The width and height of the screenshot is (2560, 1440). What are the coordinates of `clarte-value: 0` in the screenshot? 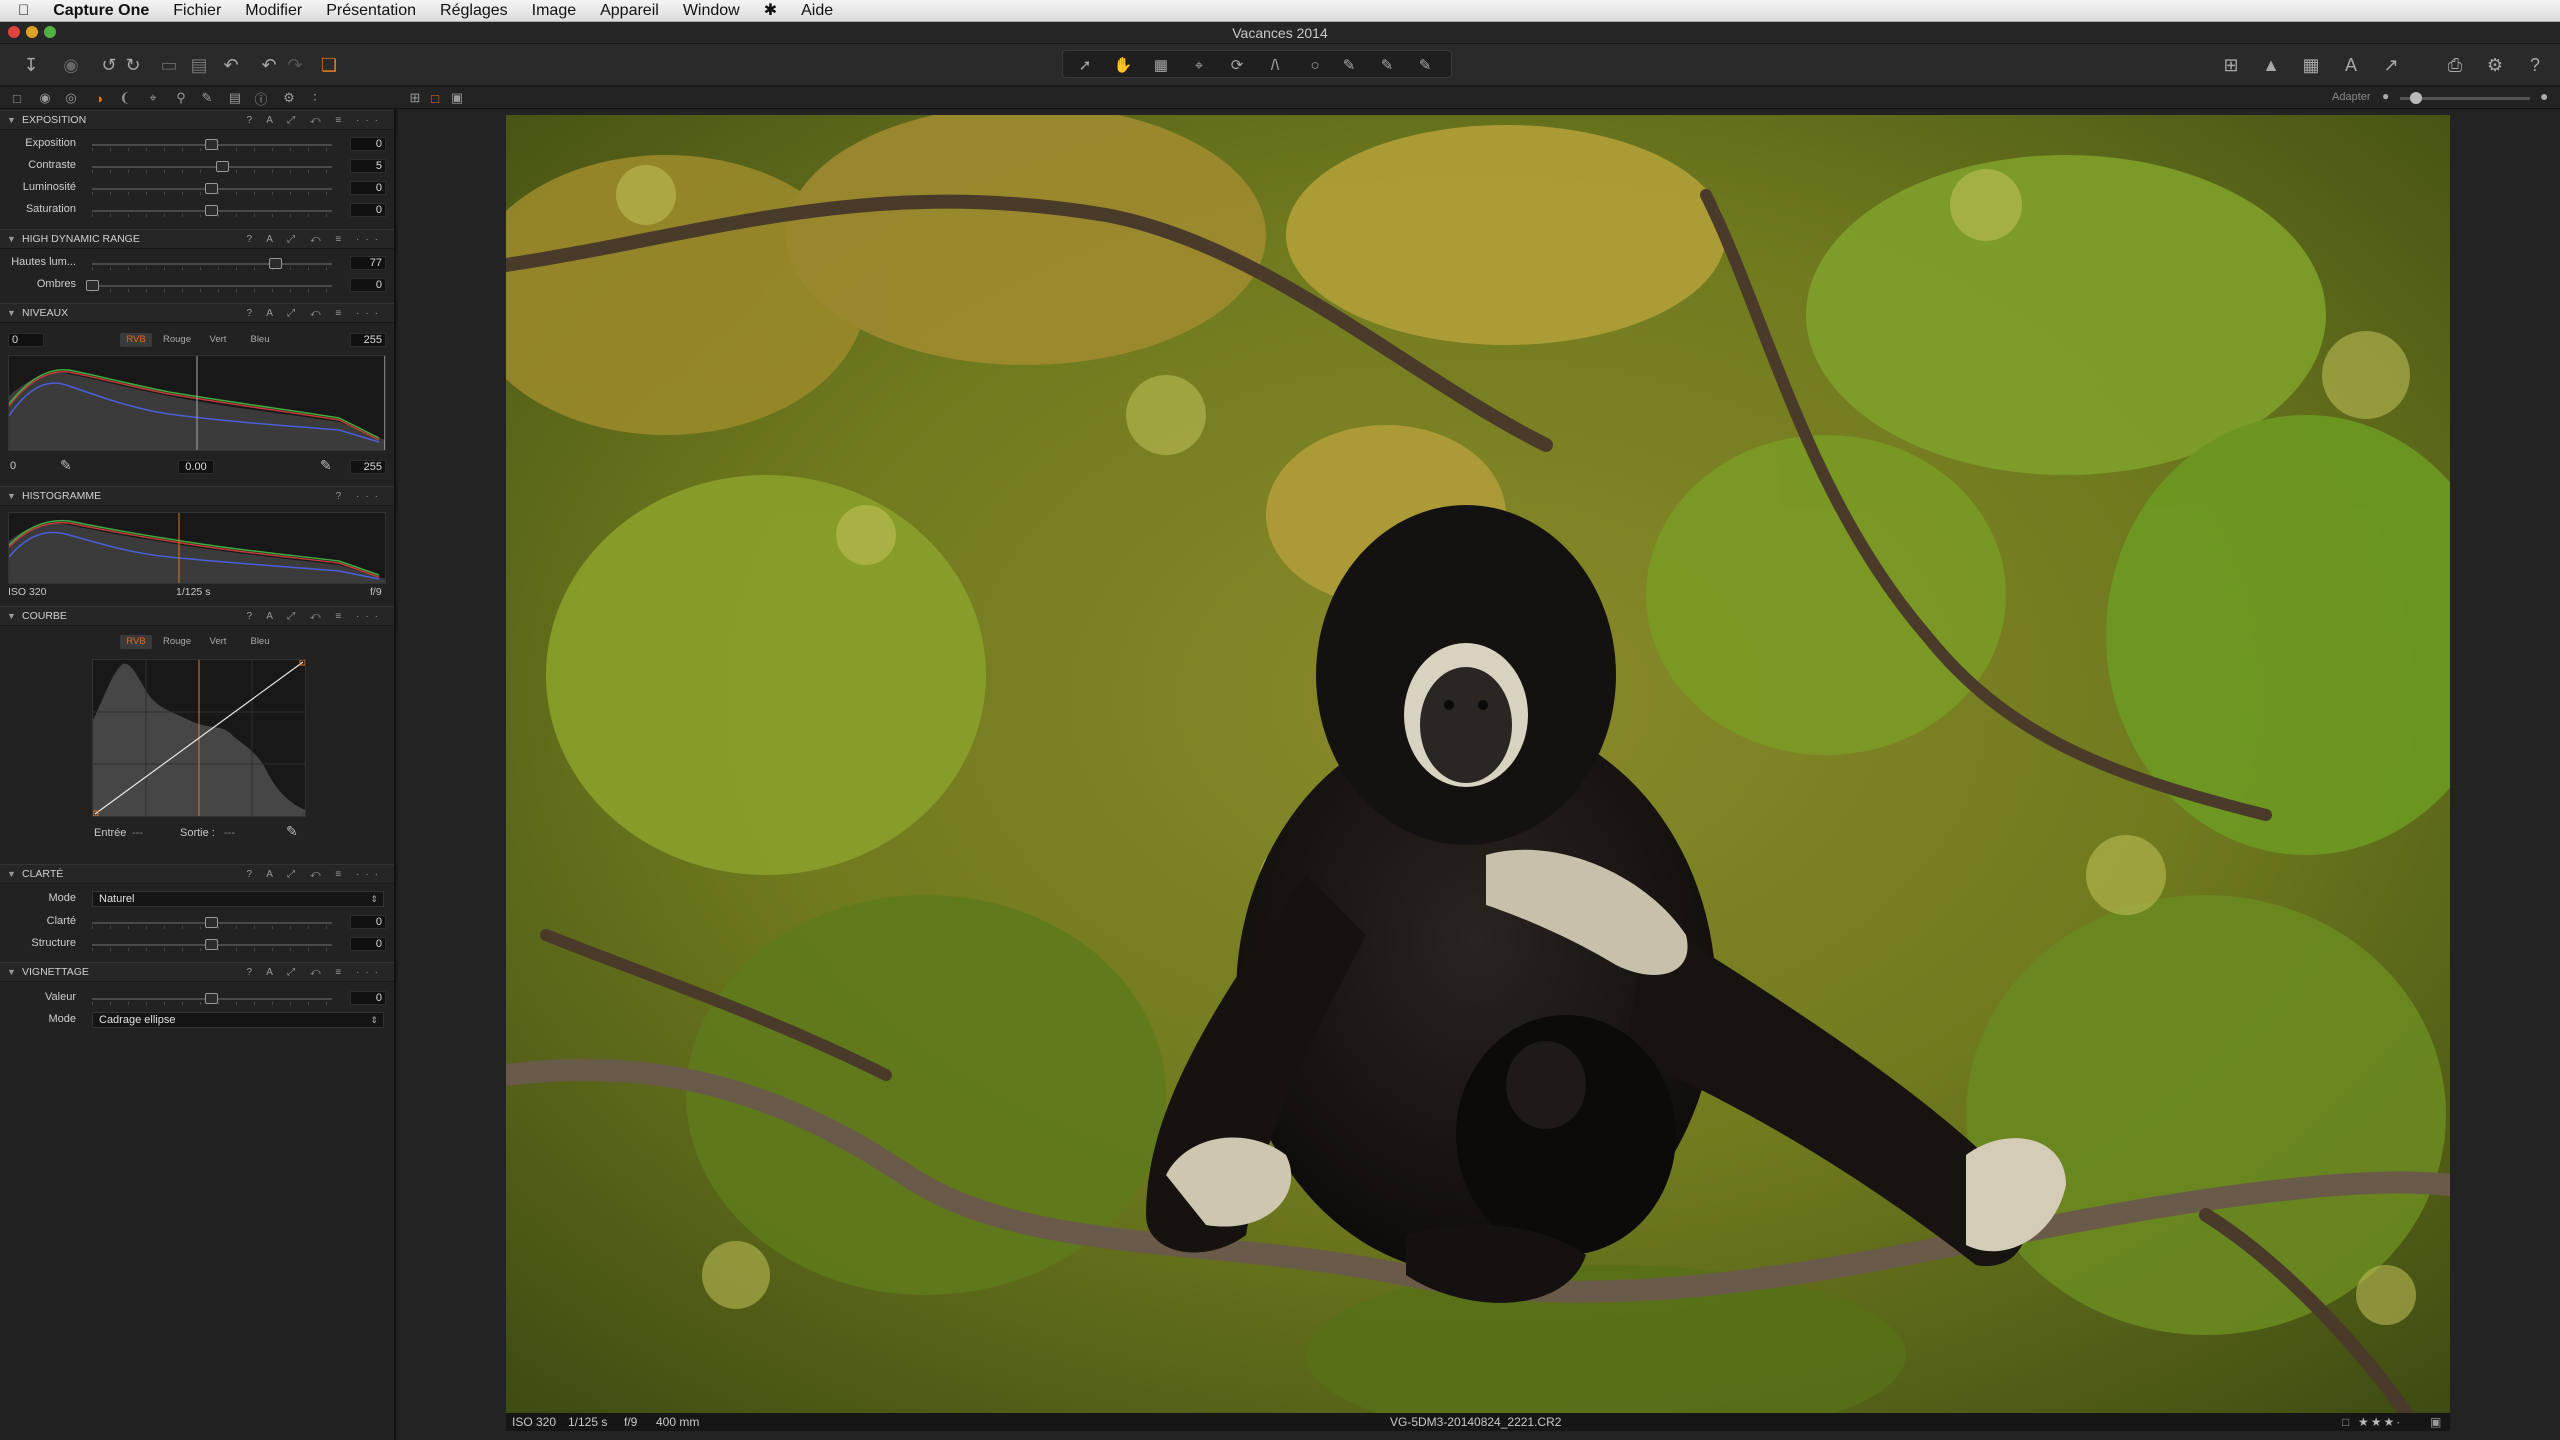 It's located at (368, 922).